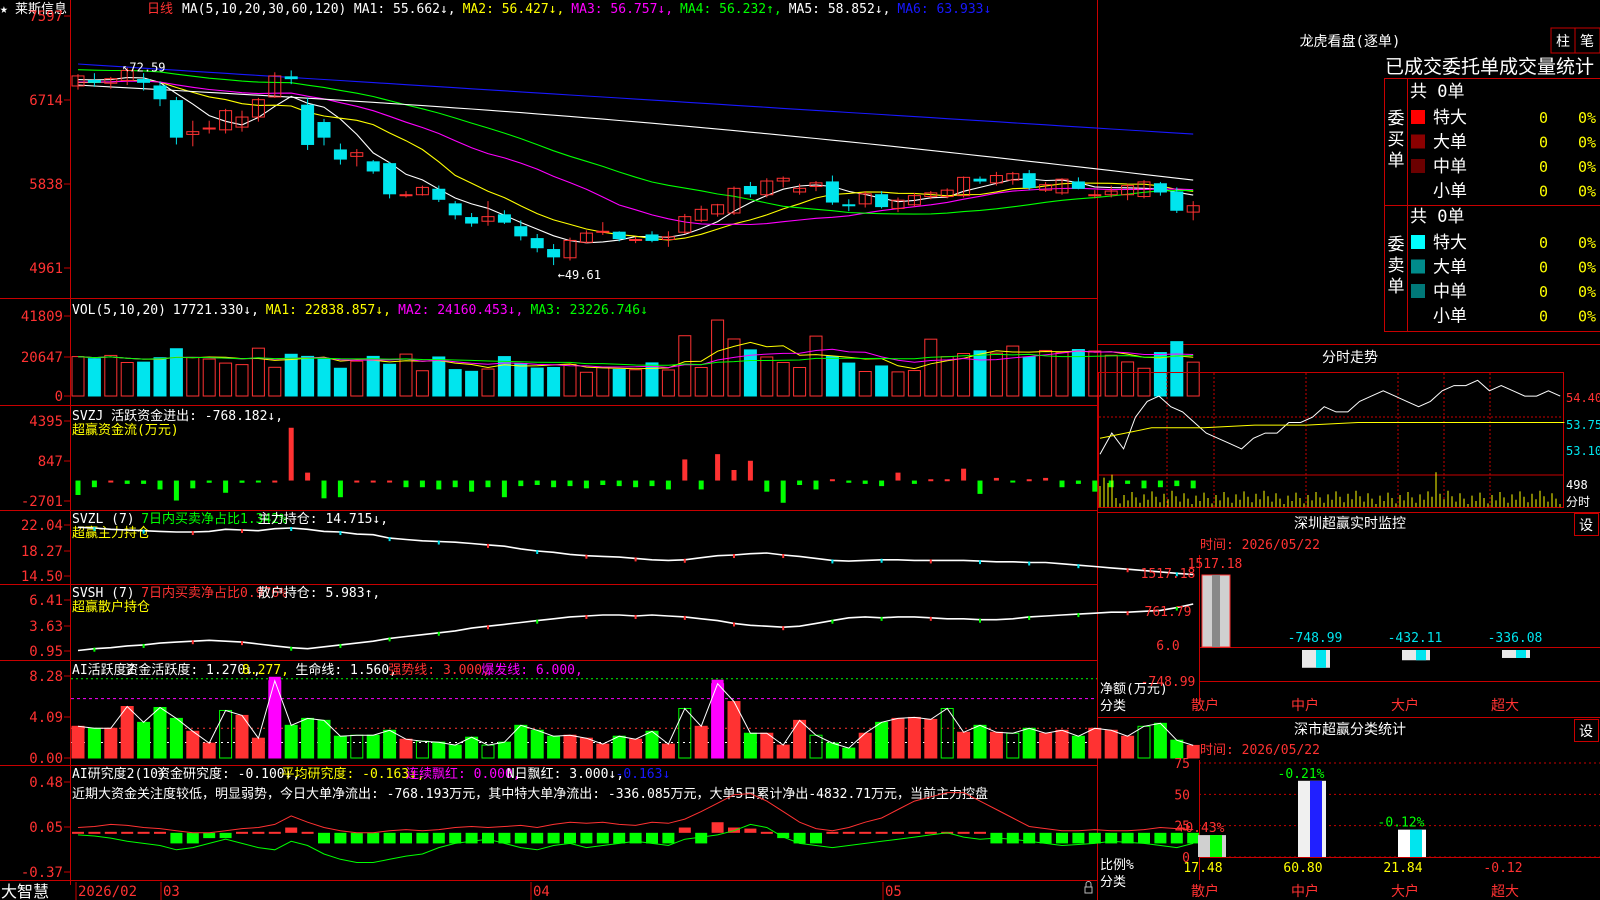 Image resolution: width=1600 pixels, height=900 pixels. I want to click on legend-item-4: MA3: 23226.746↓, so click(589, 310).